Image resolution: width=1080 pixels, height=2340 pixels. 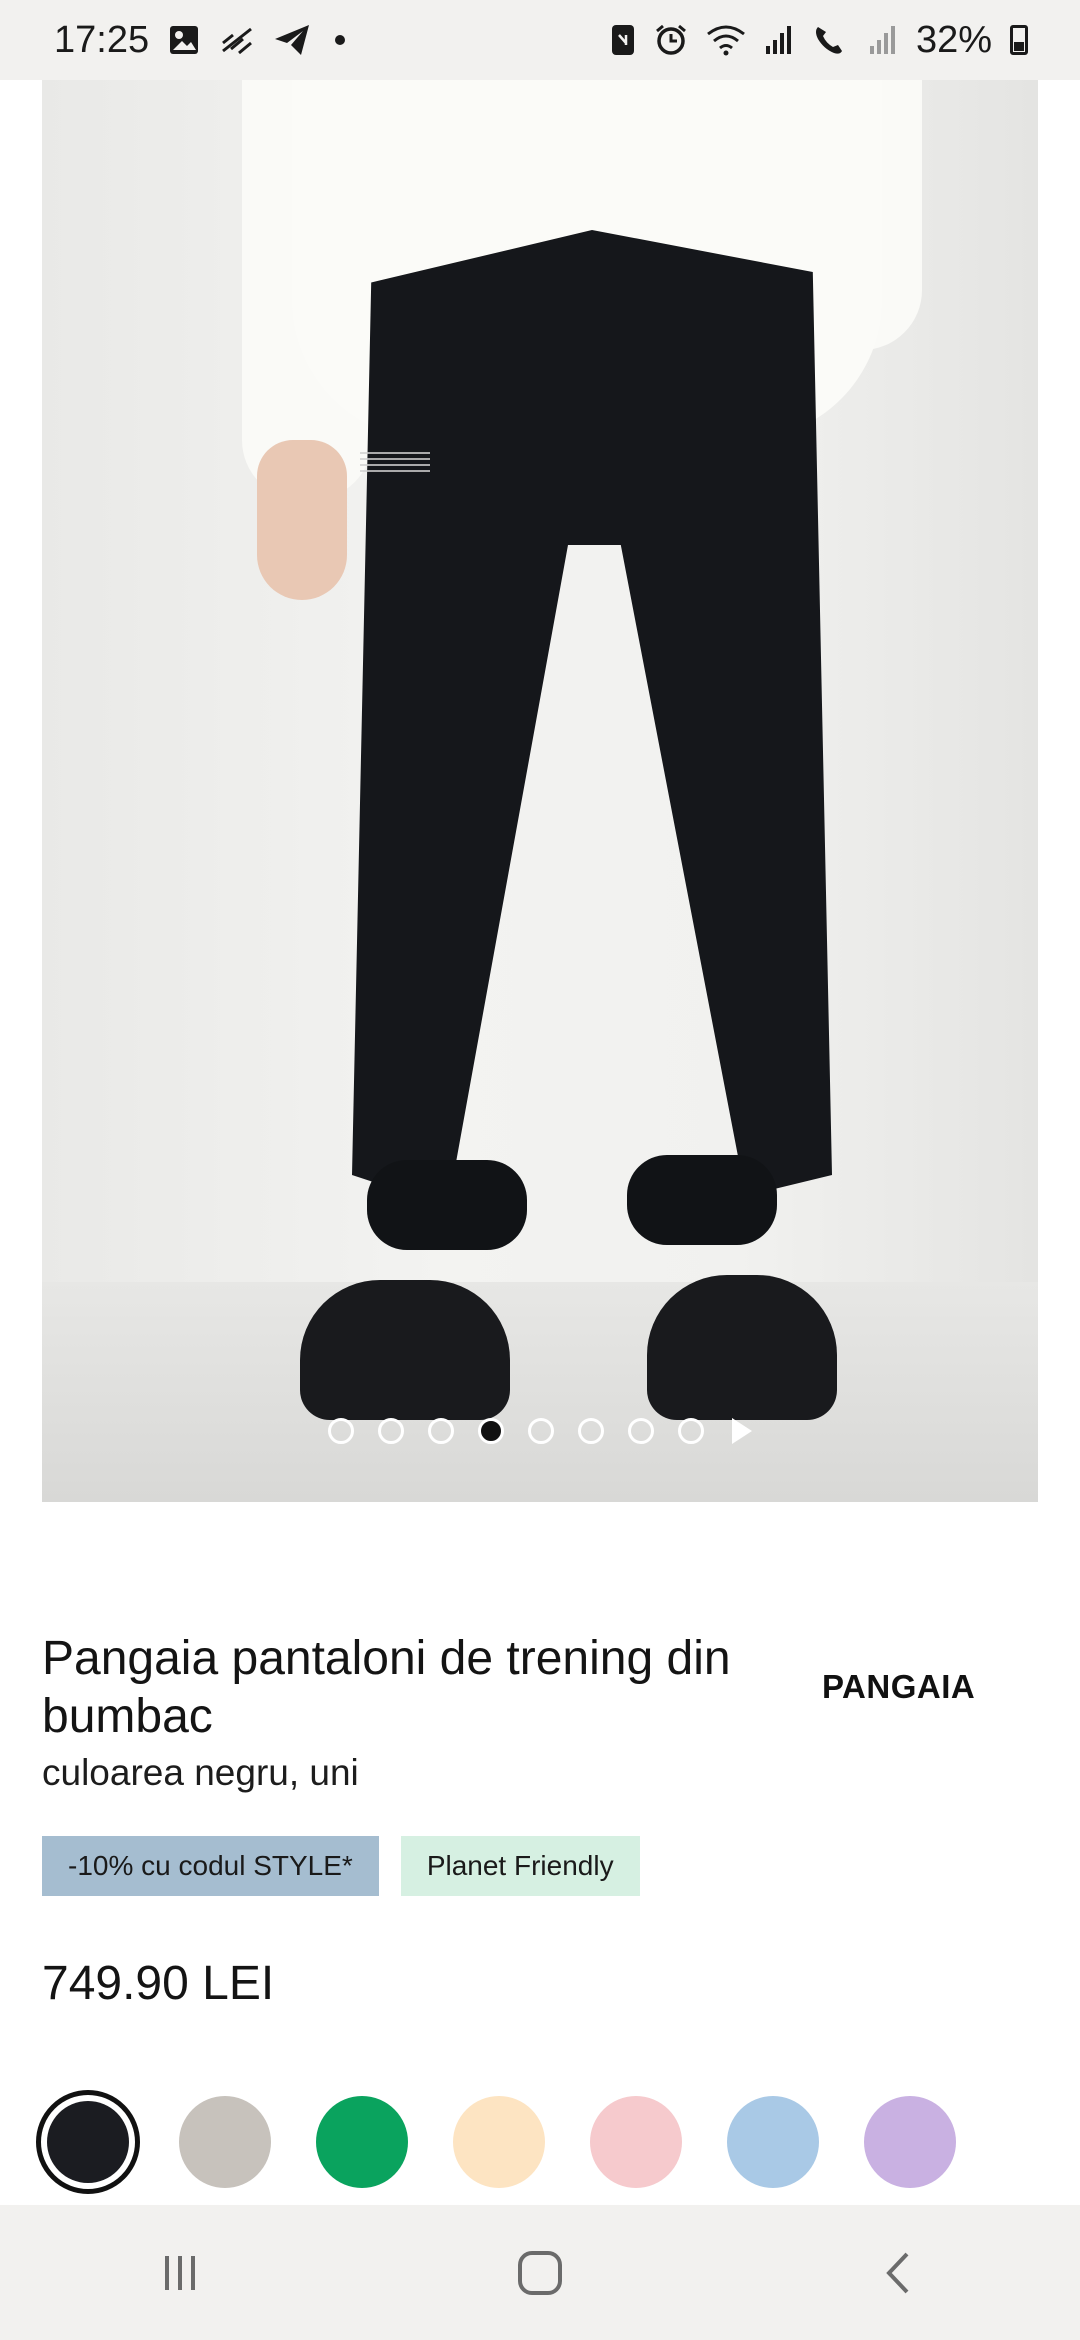 I want to click on carousel-dots, so click(x=540, y=1431).